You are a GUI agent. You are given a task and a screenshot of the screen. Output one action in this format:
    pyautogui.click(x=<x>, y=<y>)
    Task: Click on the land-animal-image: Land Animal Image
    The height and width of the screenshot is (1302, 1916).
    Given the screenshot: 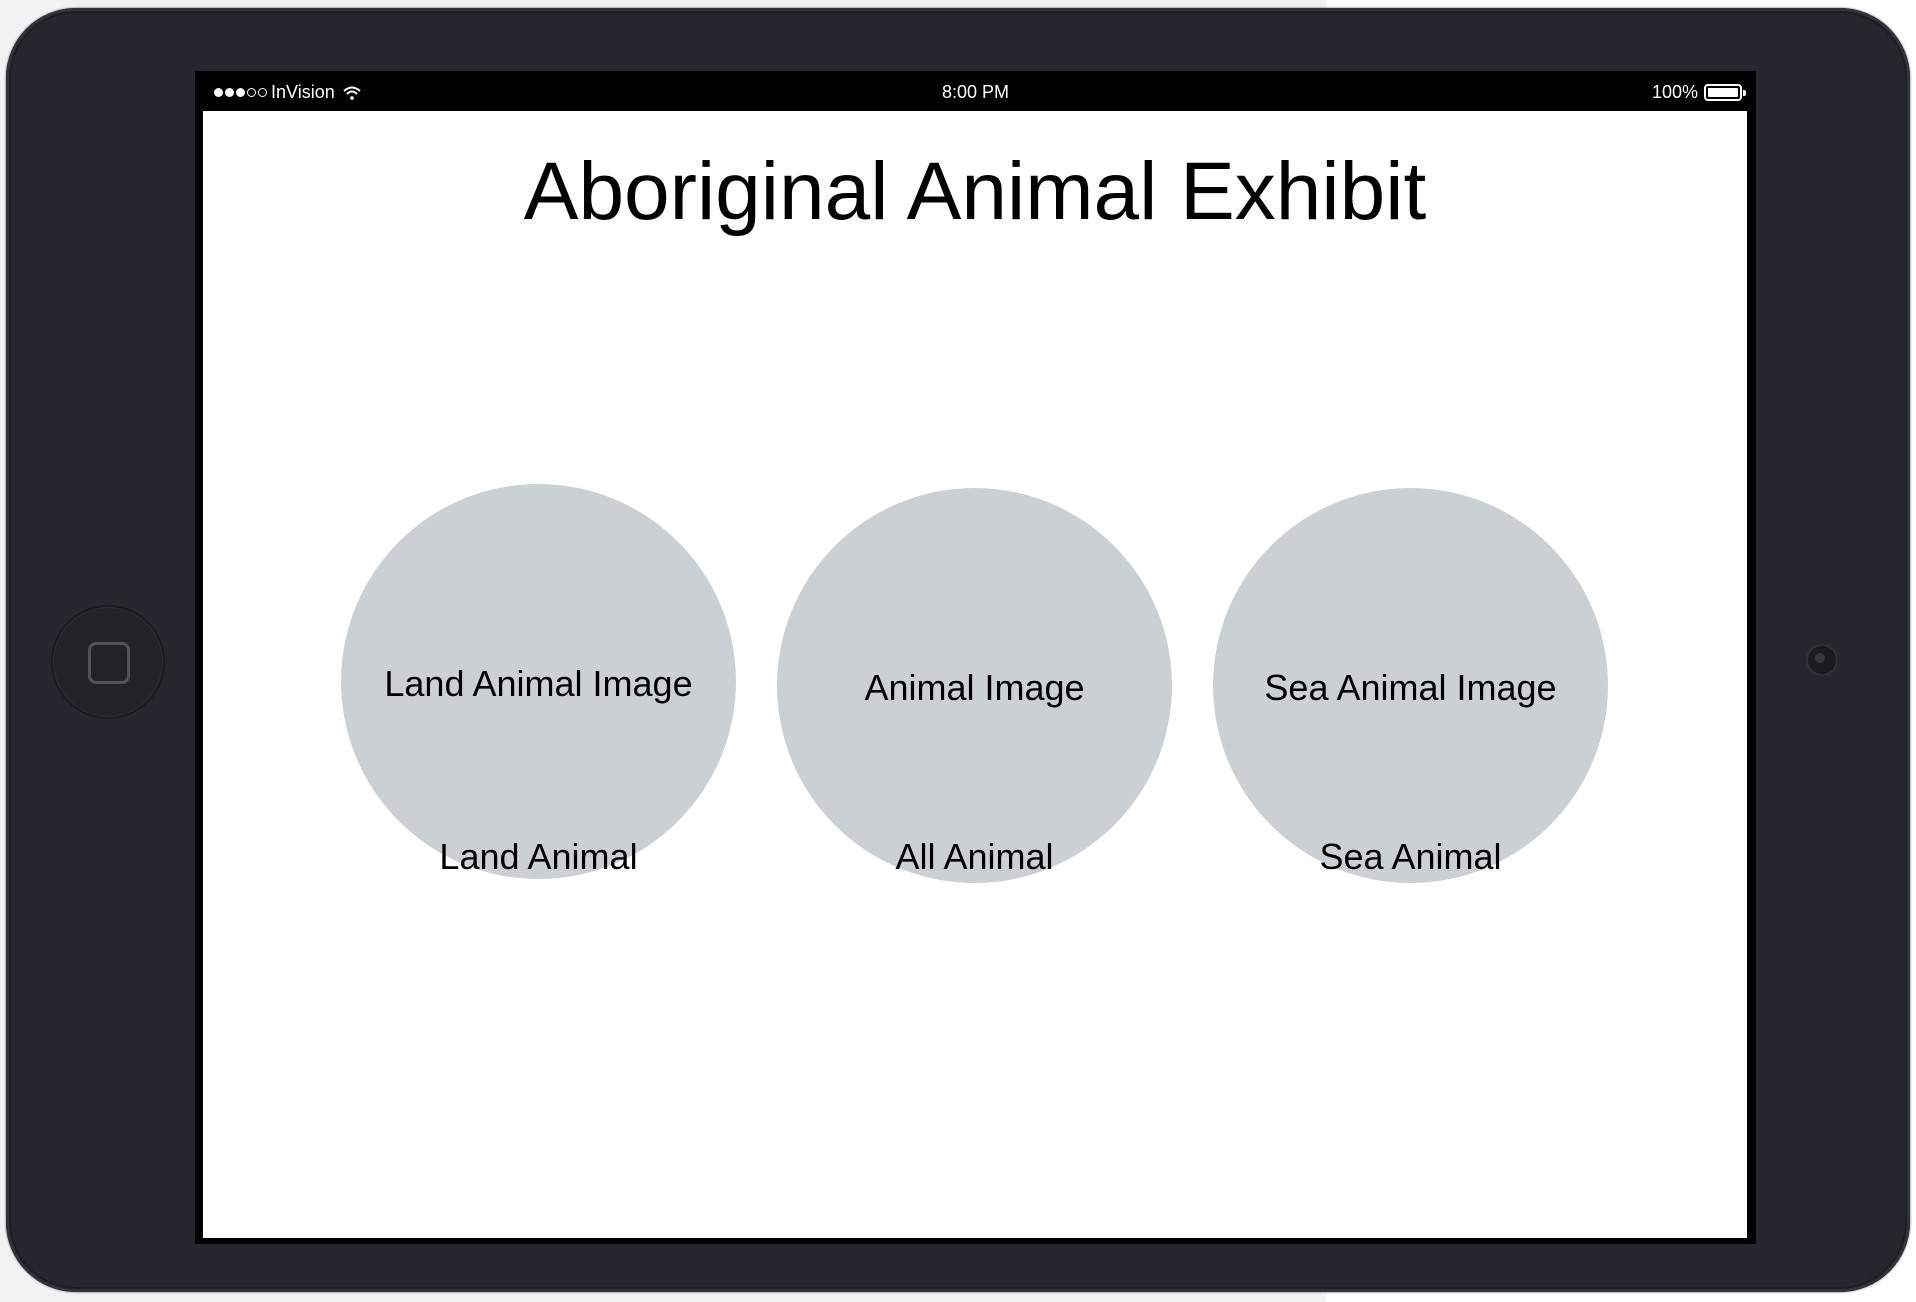 What is the action you would take?
    pyautogui.click(x=538, y=681)
    